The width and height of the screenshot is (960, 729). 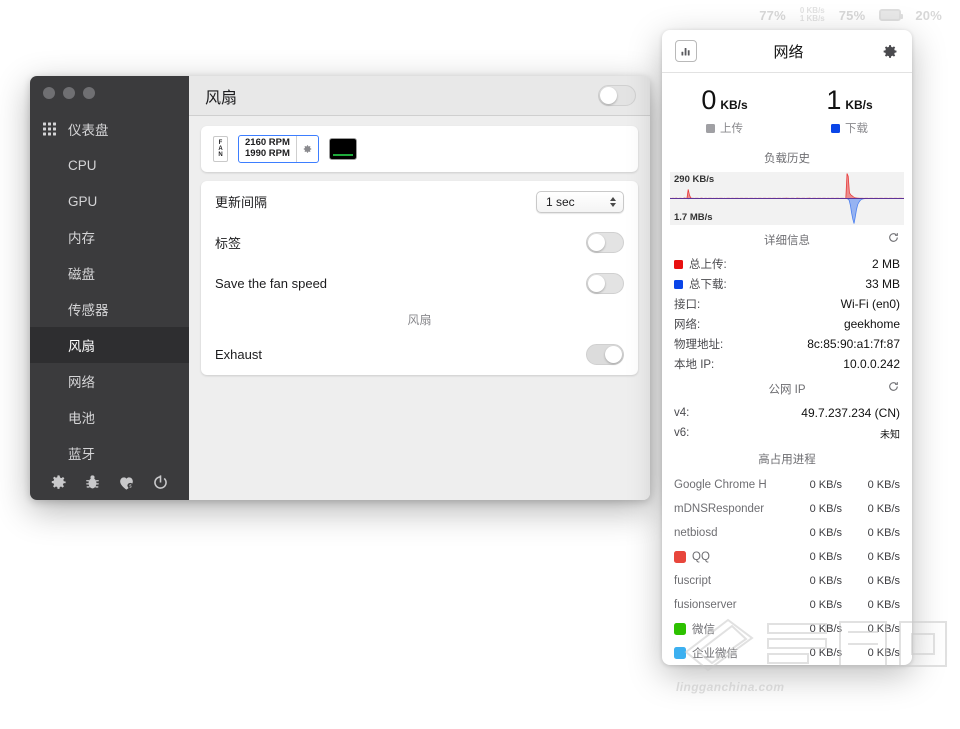 I want to click on fan-module-toggle, so click(x=617, y=95).